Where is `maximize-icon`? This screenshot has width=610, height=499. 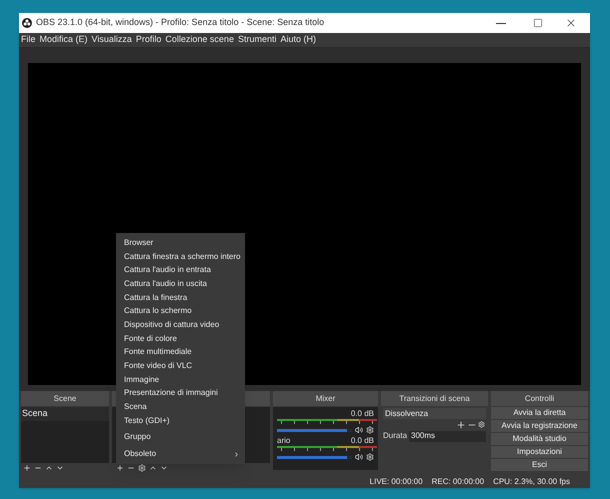 maximize-icon is located at coordinates (538, 23).